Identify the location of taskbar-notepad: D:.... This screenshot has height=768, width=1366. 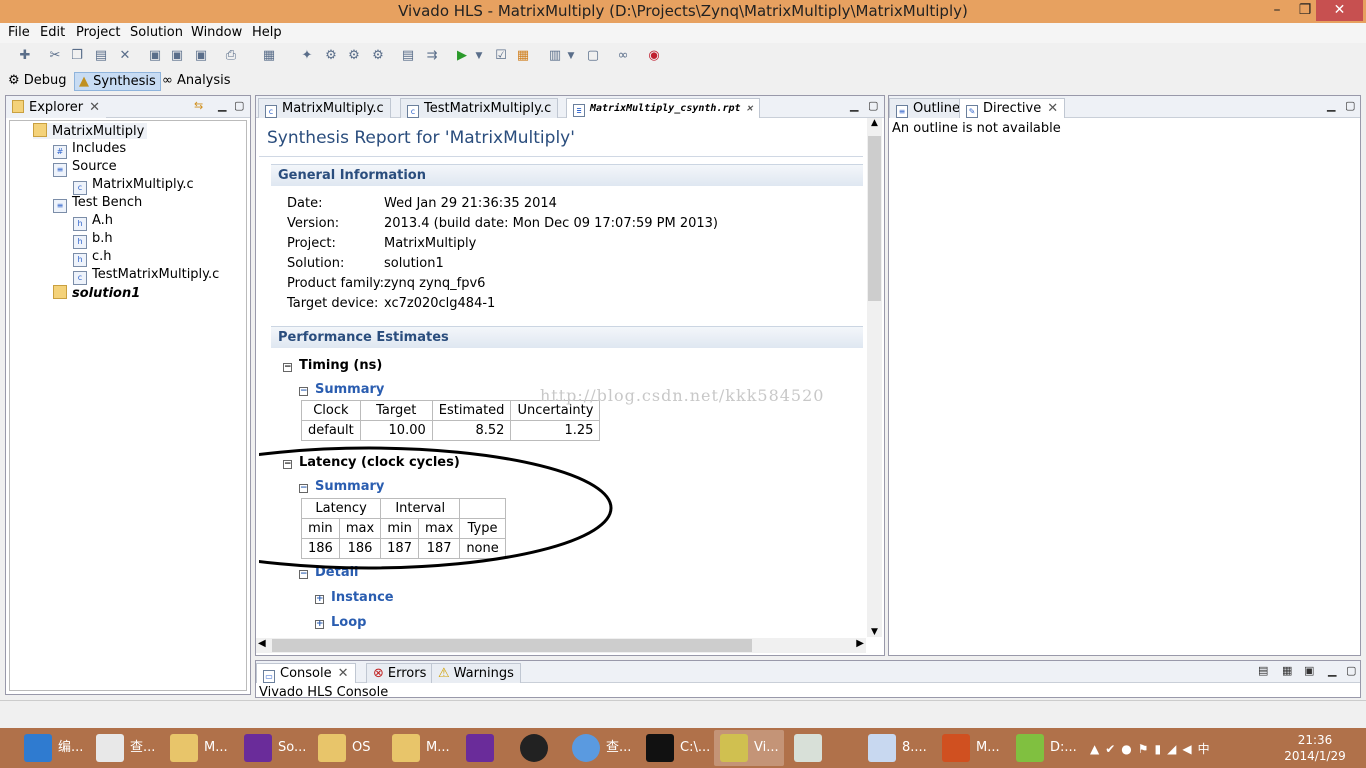
(1045, 748).